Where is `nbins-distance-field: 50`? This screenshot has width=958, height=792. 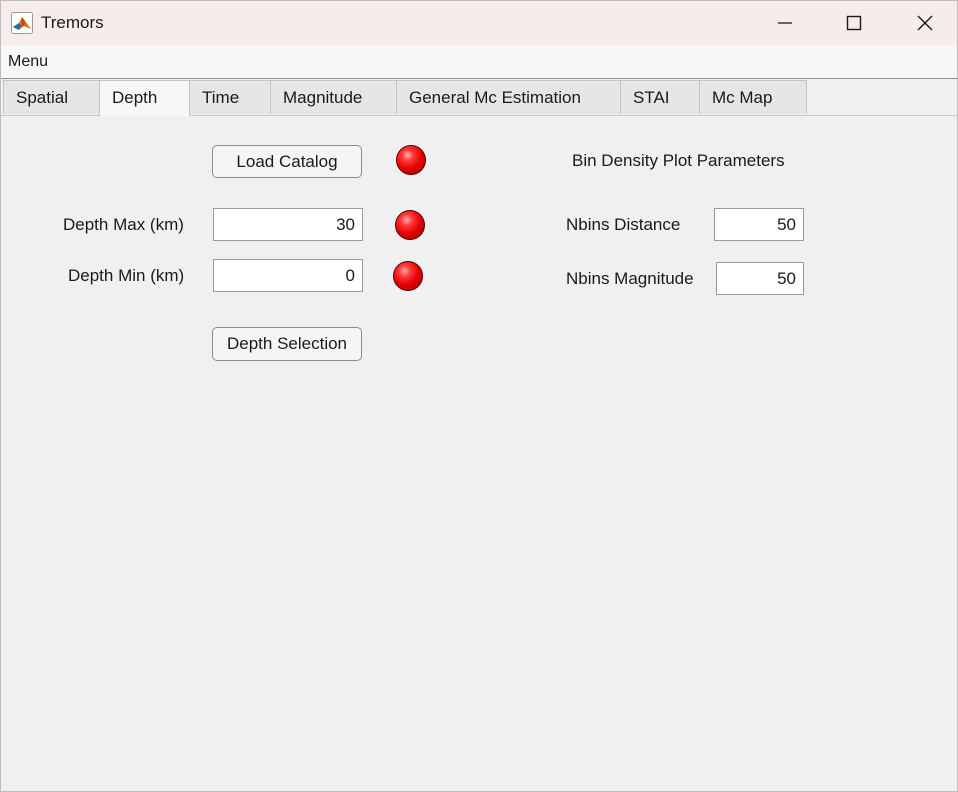 nbins-distance-field: 50 is located at coordinates (759, 224).